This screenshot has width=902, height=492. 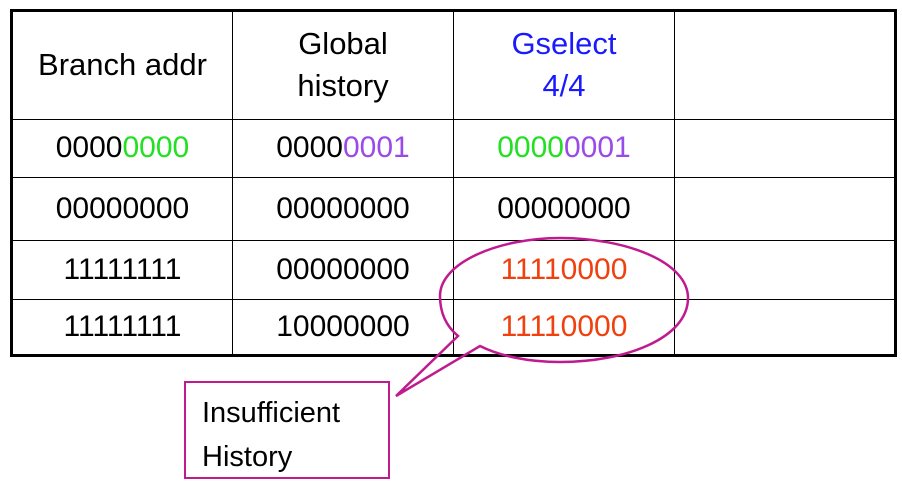 I want to click on header-branch-addr: Branch addr, so click(x=122, y=65).